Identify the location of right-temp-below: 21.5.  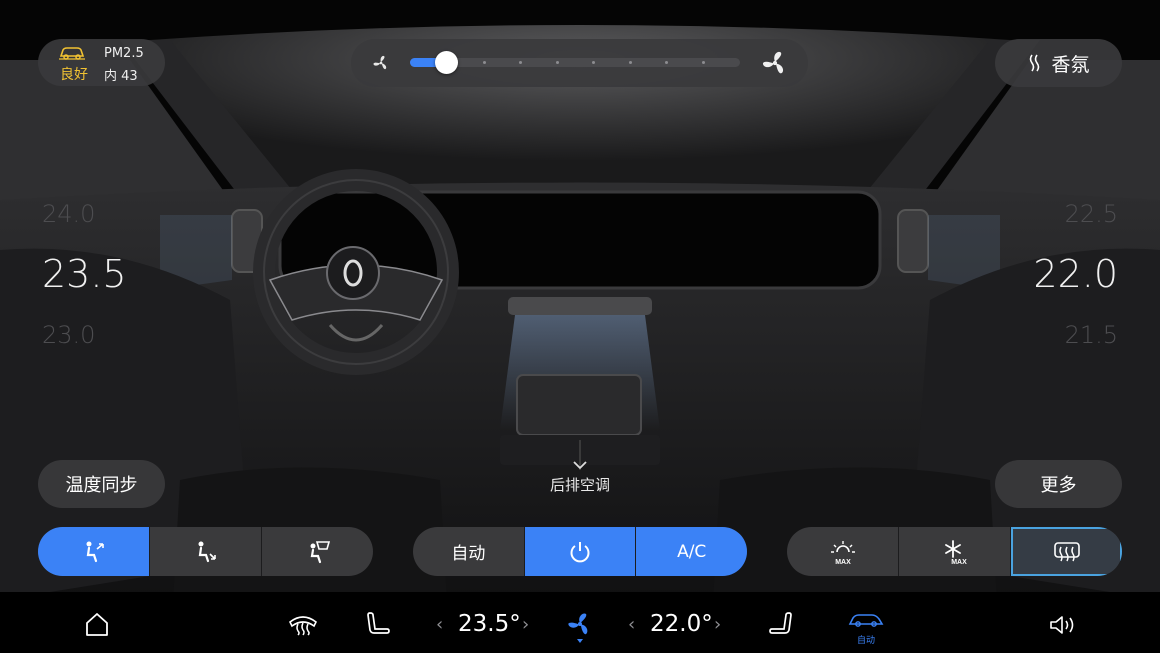
(1091, 335).